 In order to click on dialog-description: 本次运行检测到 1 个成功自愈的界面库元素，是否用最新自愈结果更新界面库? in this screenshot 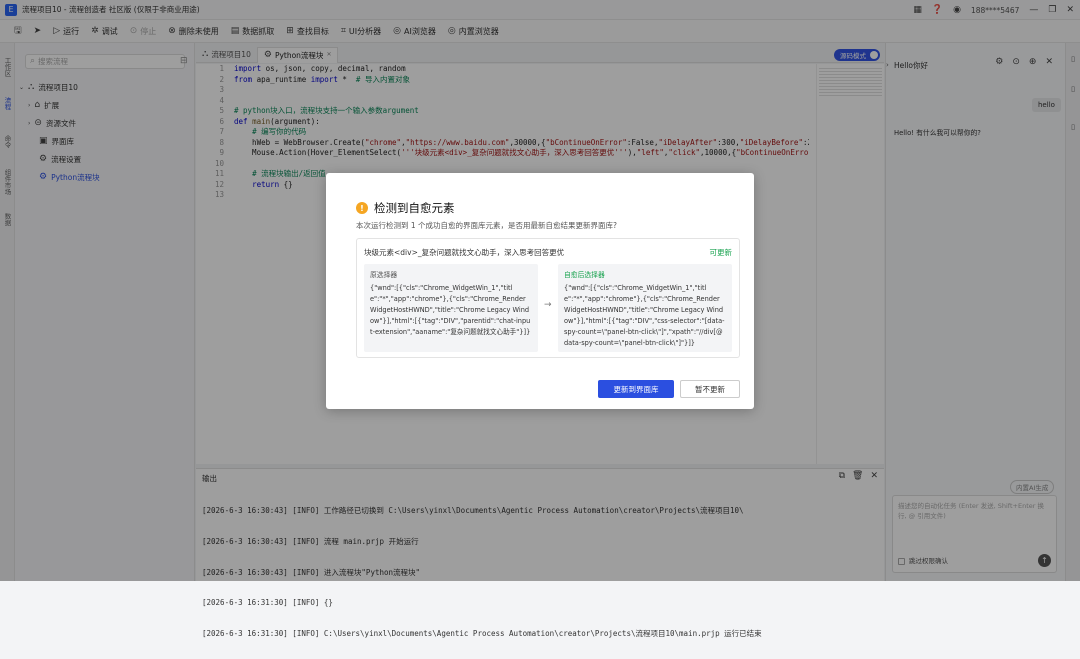, I will do `click(487, 225)`.